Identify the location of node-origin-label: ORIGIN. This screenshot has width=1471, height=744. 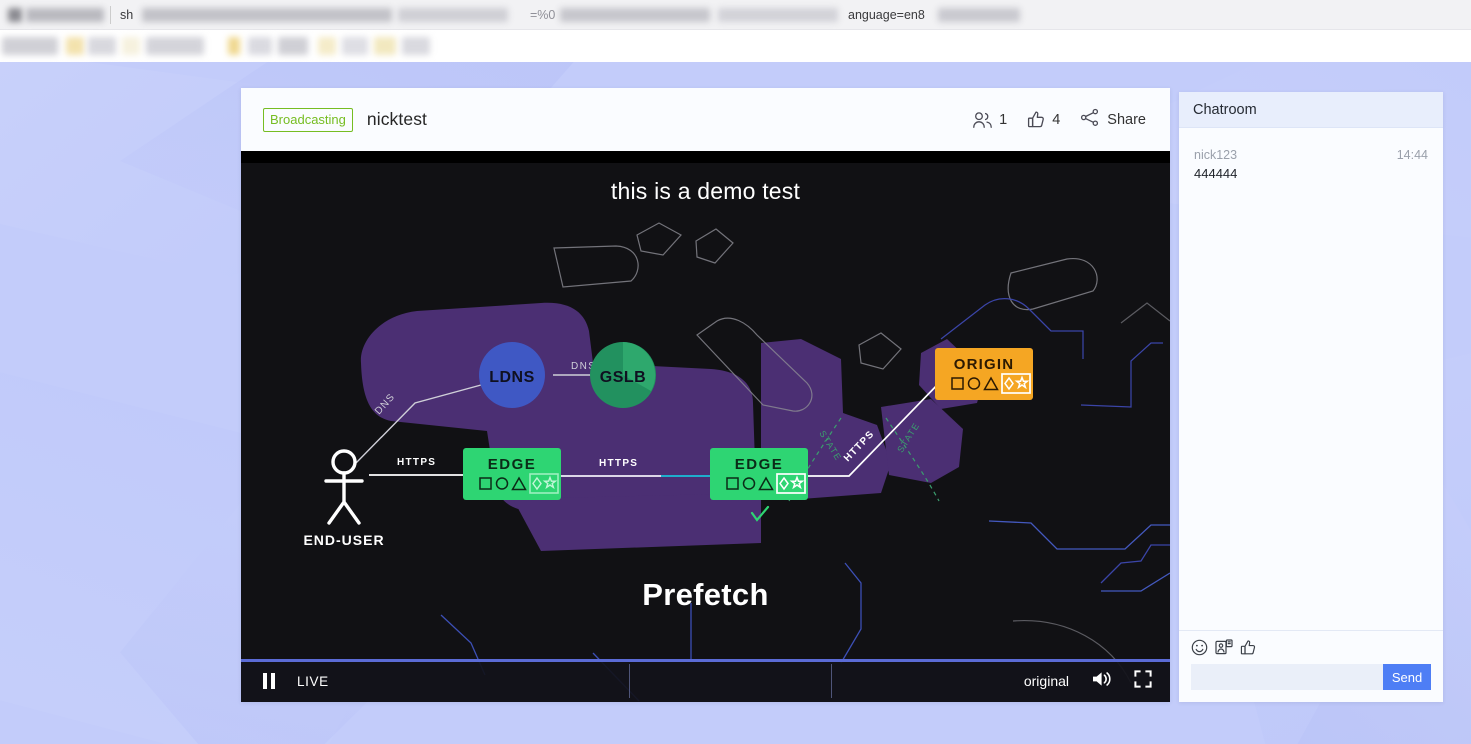
(984, 364).